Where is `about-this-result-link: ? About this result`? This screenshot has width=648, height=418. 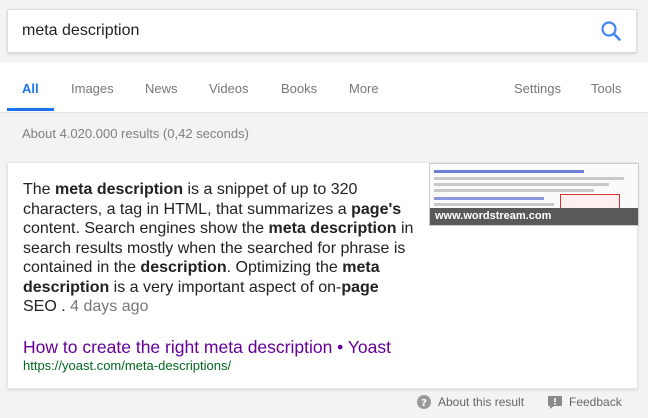
about-this-result-link: ? About this result is located at coordinates (470, 402).